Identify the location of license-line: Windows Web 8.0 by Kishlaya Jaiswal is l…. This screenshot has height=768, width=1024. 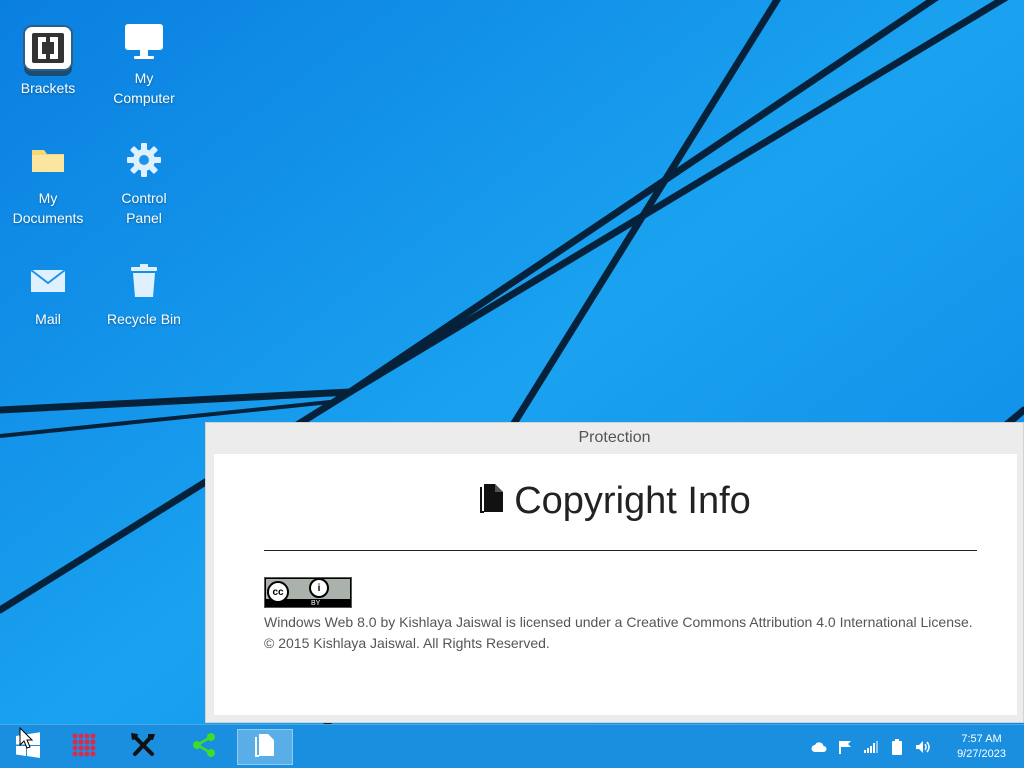
(618, 622).